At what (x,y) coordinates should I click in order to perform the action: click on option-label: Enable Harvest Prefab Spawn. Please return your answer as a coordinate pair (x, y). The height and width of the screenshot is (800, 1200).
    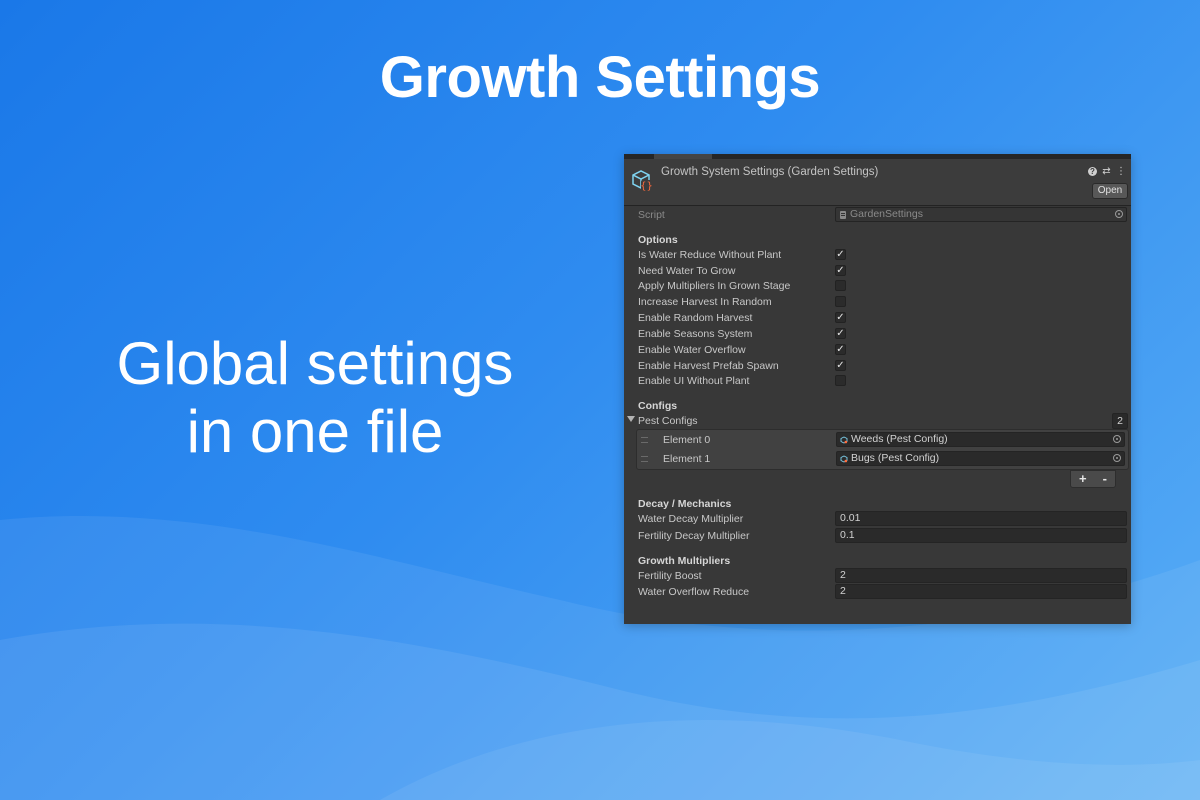
    Looking at the image, I should click on (708, 366).